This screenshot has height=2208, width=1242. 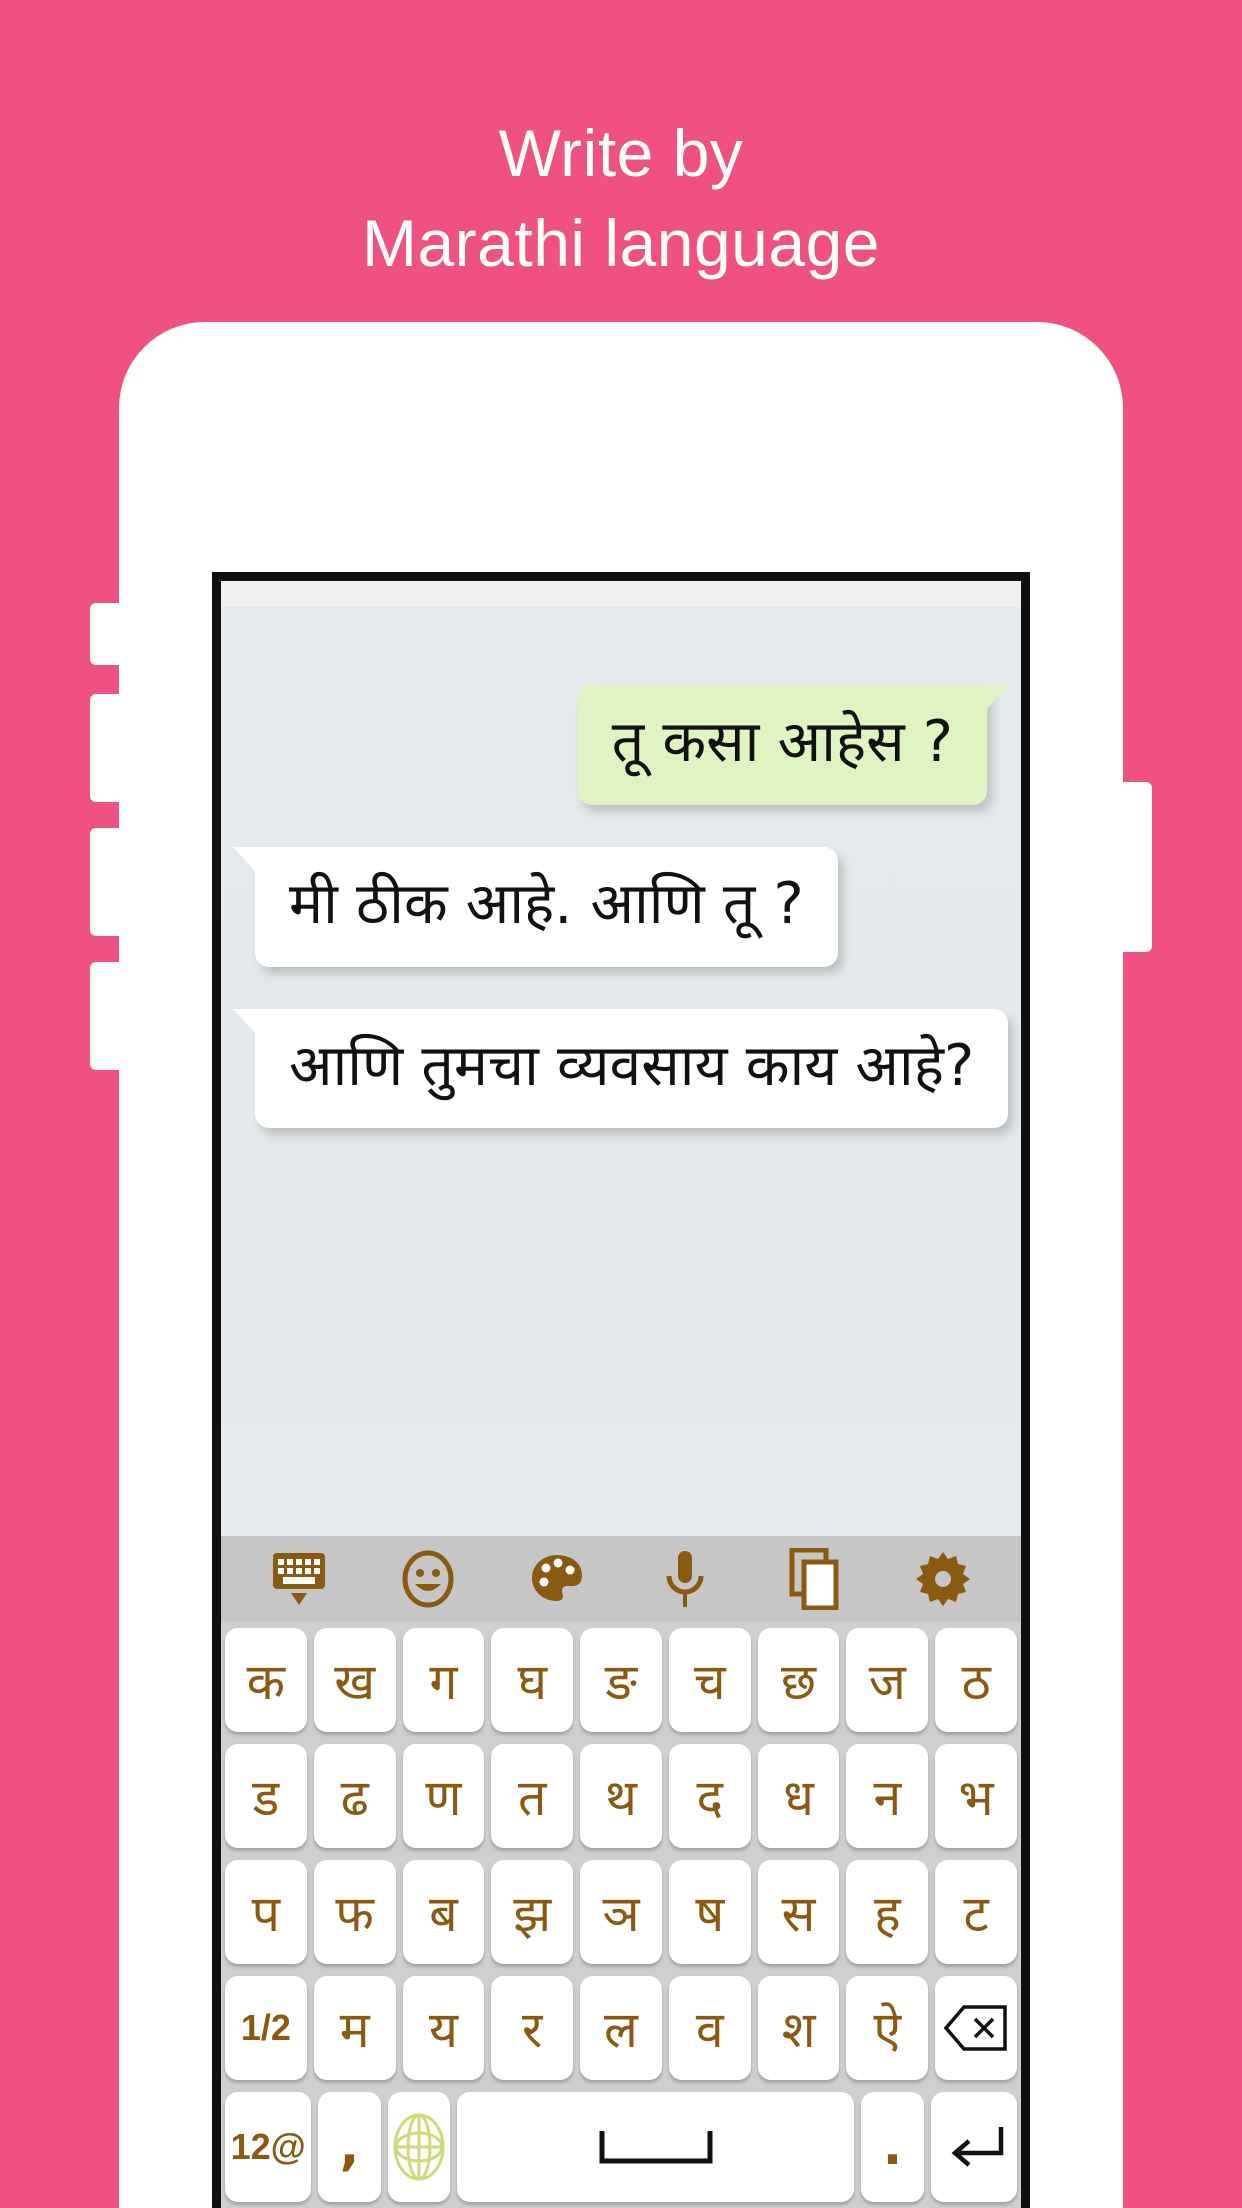 I want to click on key-ha: ह, so click(x=887, y=1912).